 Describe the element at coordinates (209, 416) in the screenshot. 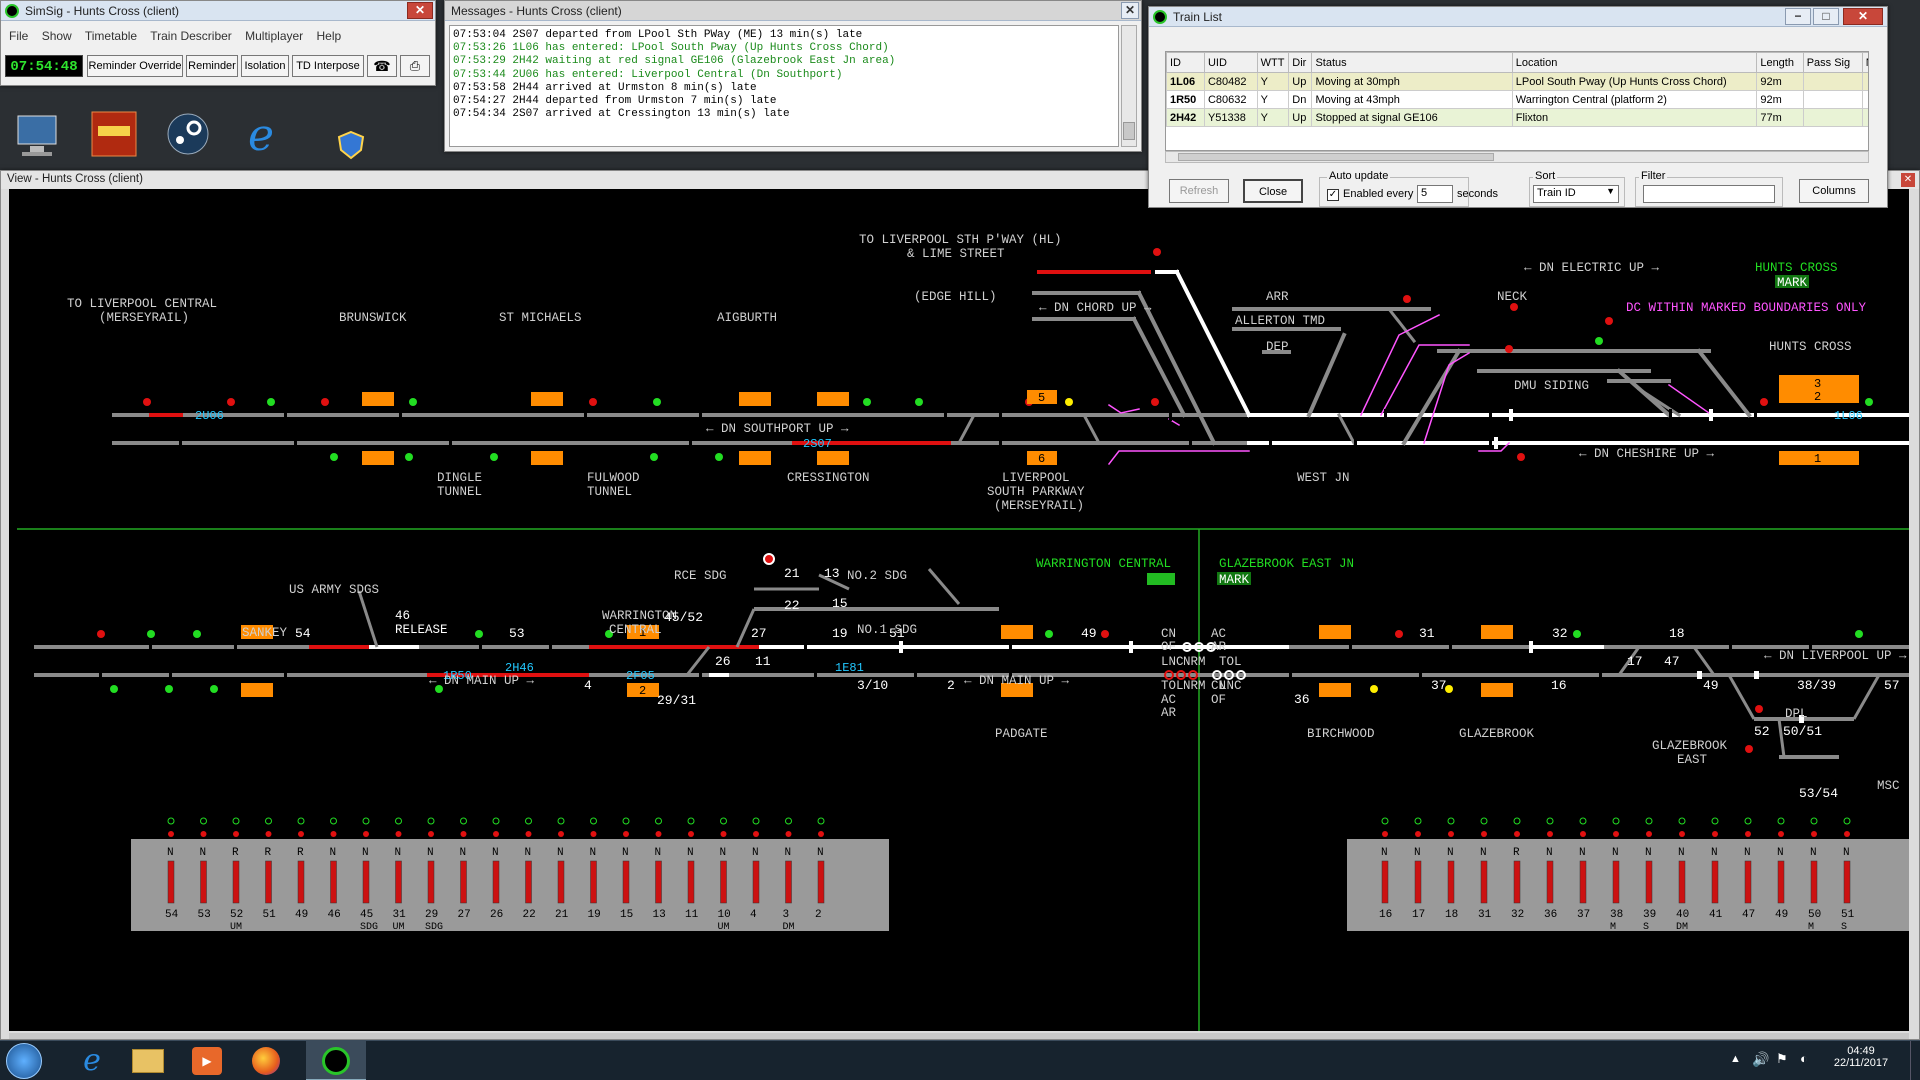

I see `berth-2U06: 2U06` at that location.